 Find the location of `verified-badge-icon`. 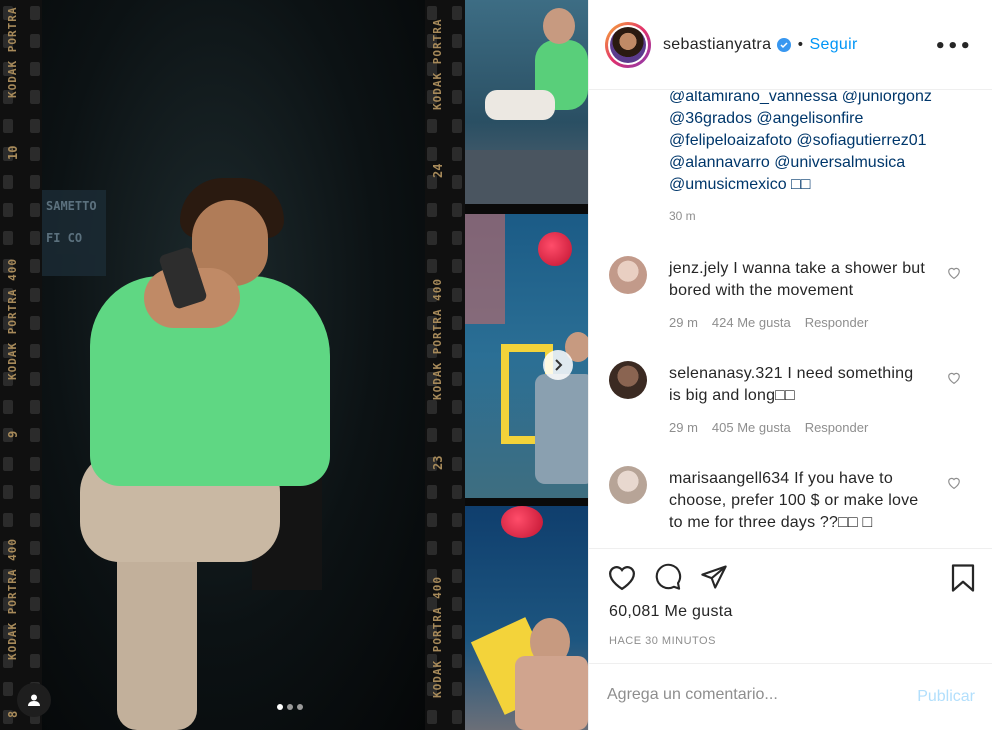

verified-badge-icon is located at coordinates (784, 44).